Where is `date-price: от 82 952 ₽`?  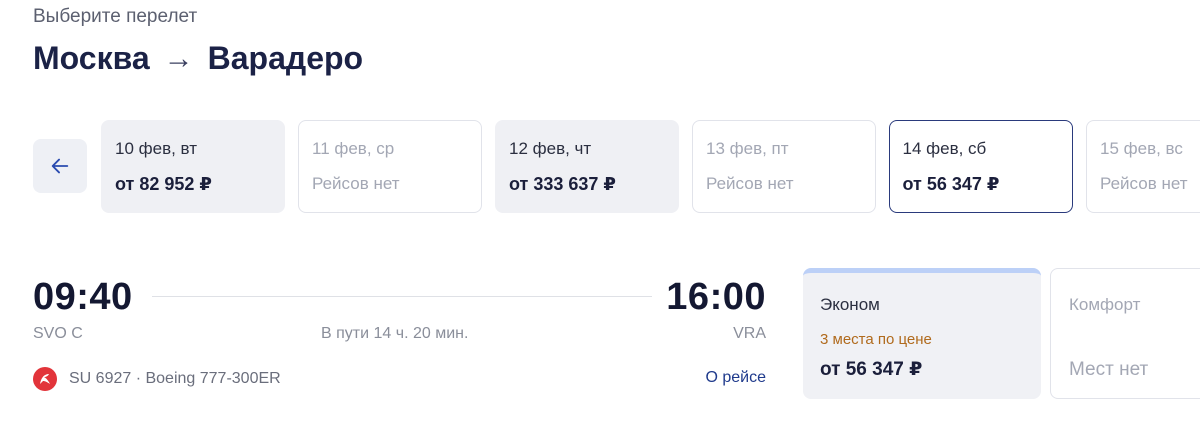
date-price: от 82 952 ₽ is located at coordinates (163, 184).